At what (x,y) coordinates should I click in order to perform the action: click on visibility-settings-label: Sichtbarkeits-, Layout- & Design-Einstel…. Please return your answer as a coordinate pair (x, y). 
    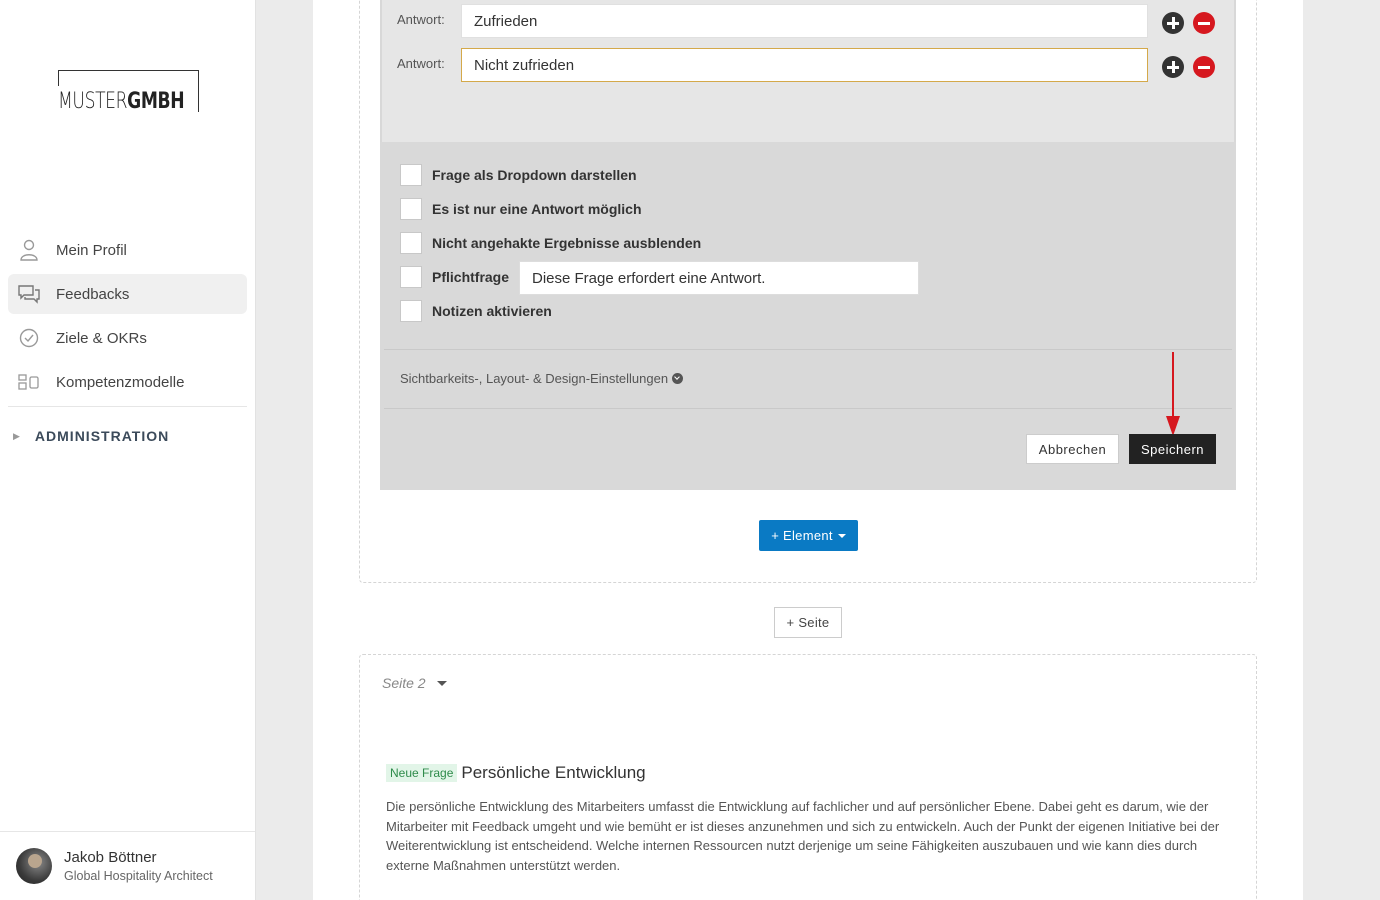
    Looking at the image, I should click on (534, 378).